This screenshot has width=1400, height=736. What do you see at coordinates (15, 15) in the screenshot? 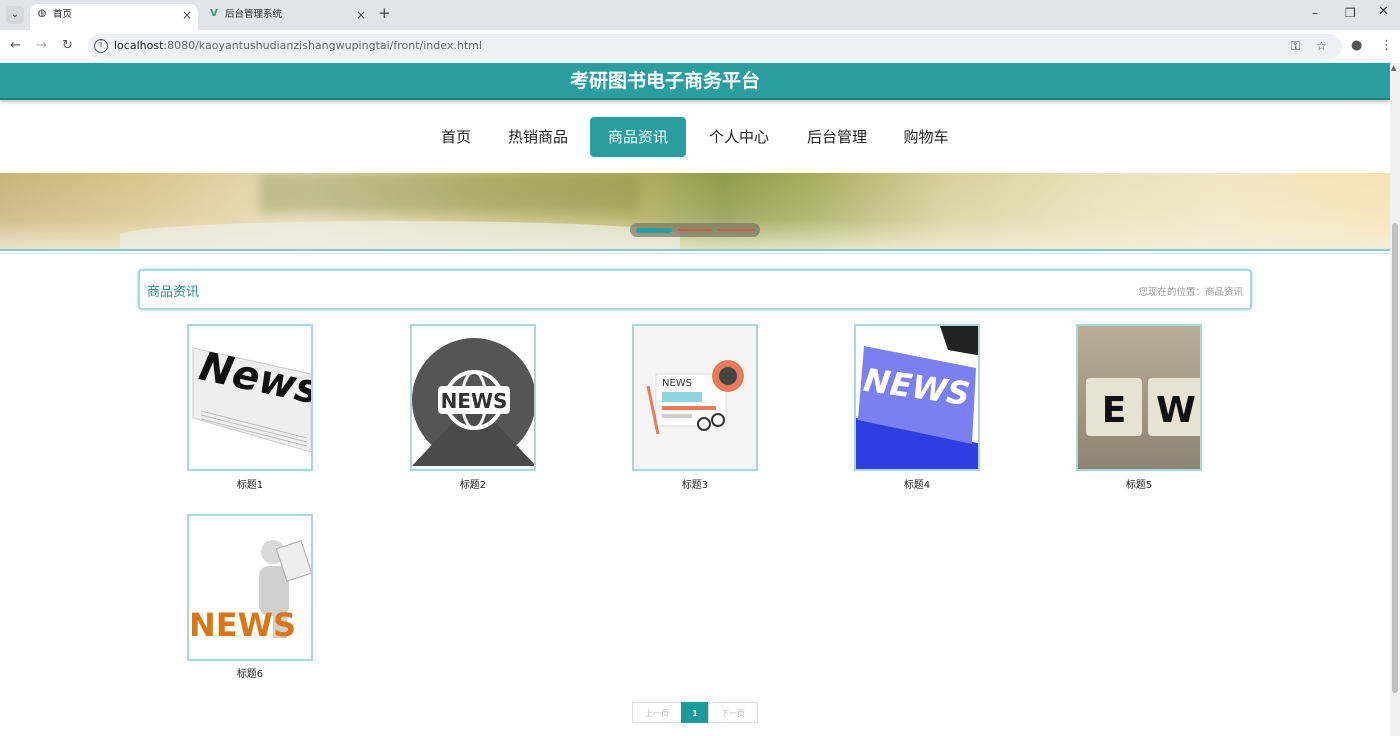
I see `tab-search-button: ⌄` at bounding box center [15, 15].